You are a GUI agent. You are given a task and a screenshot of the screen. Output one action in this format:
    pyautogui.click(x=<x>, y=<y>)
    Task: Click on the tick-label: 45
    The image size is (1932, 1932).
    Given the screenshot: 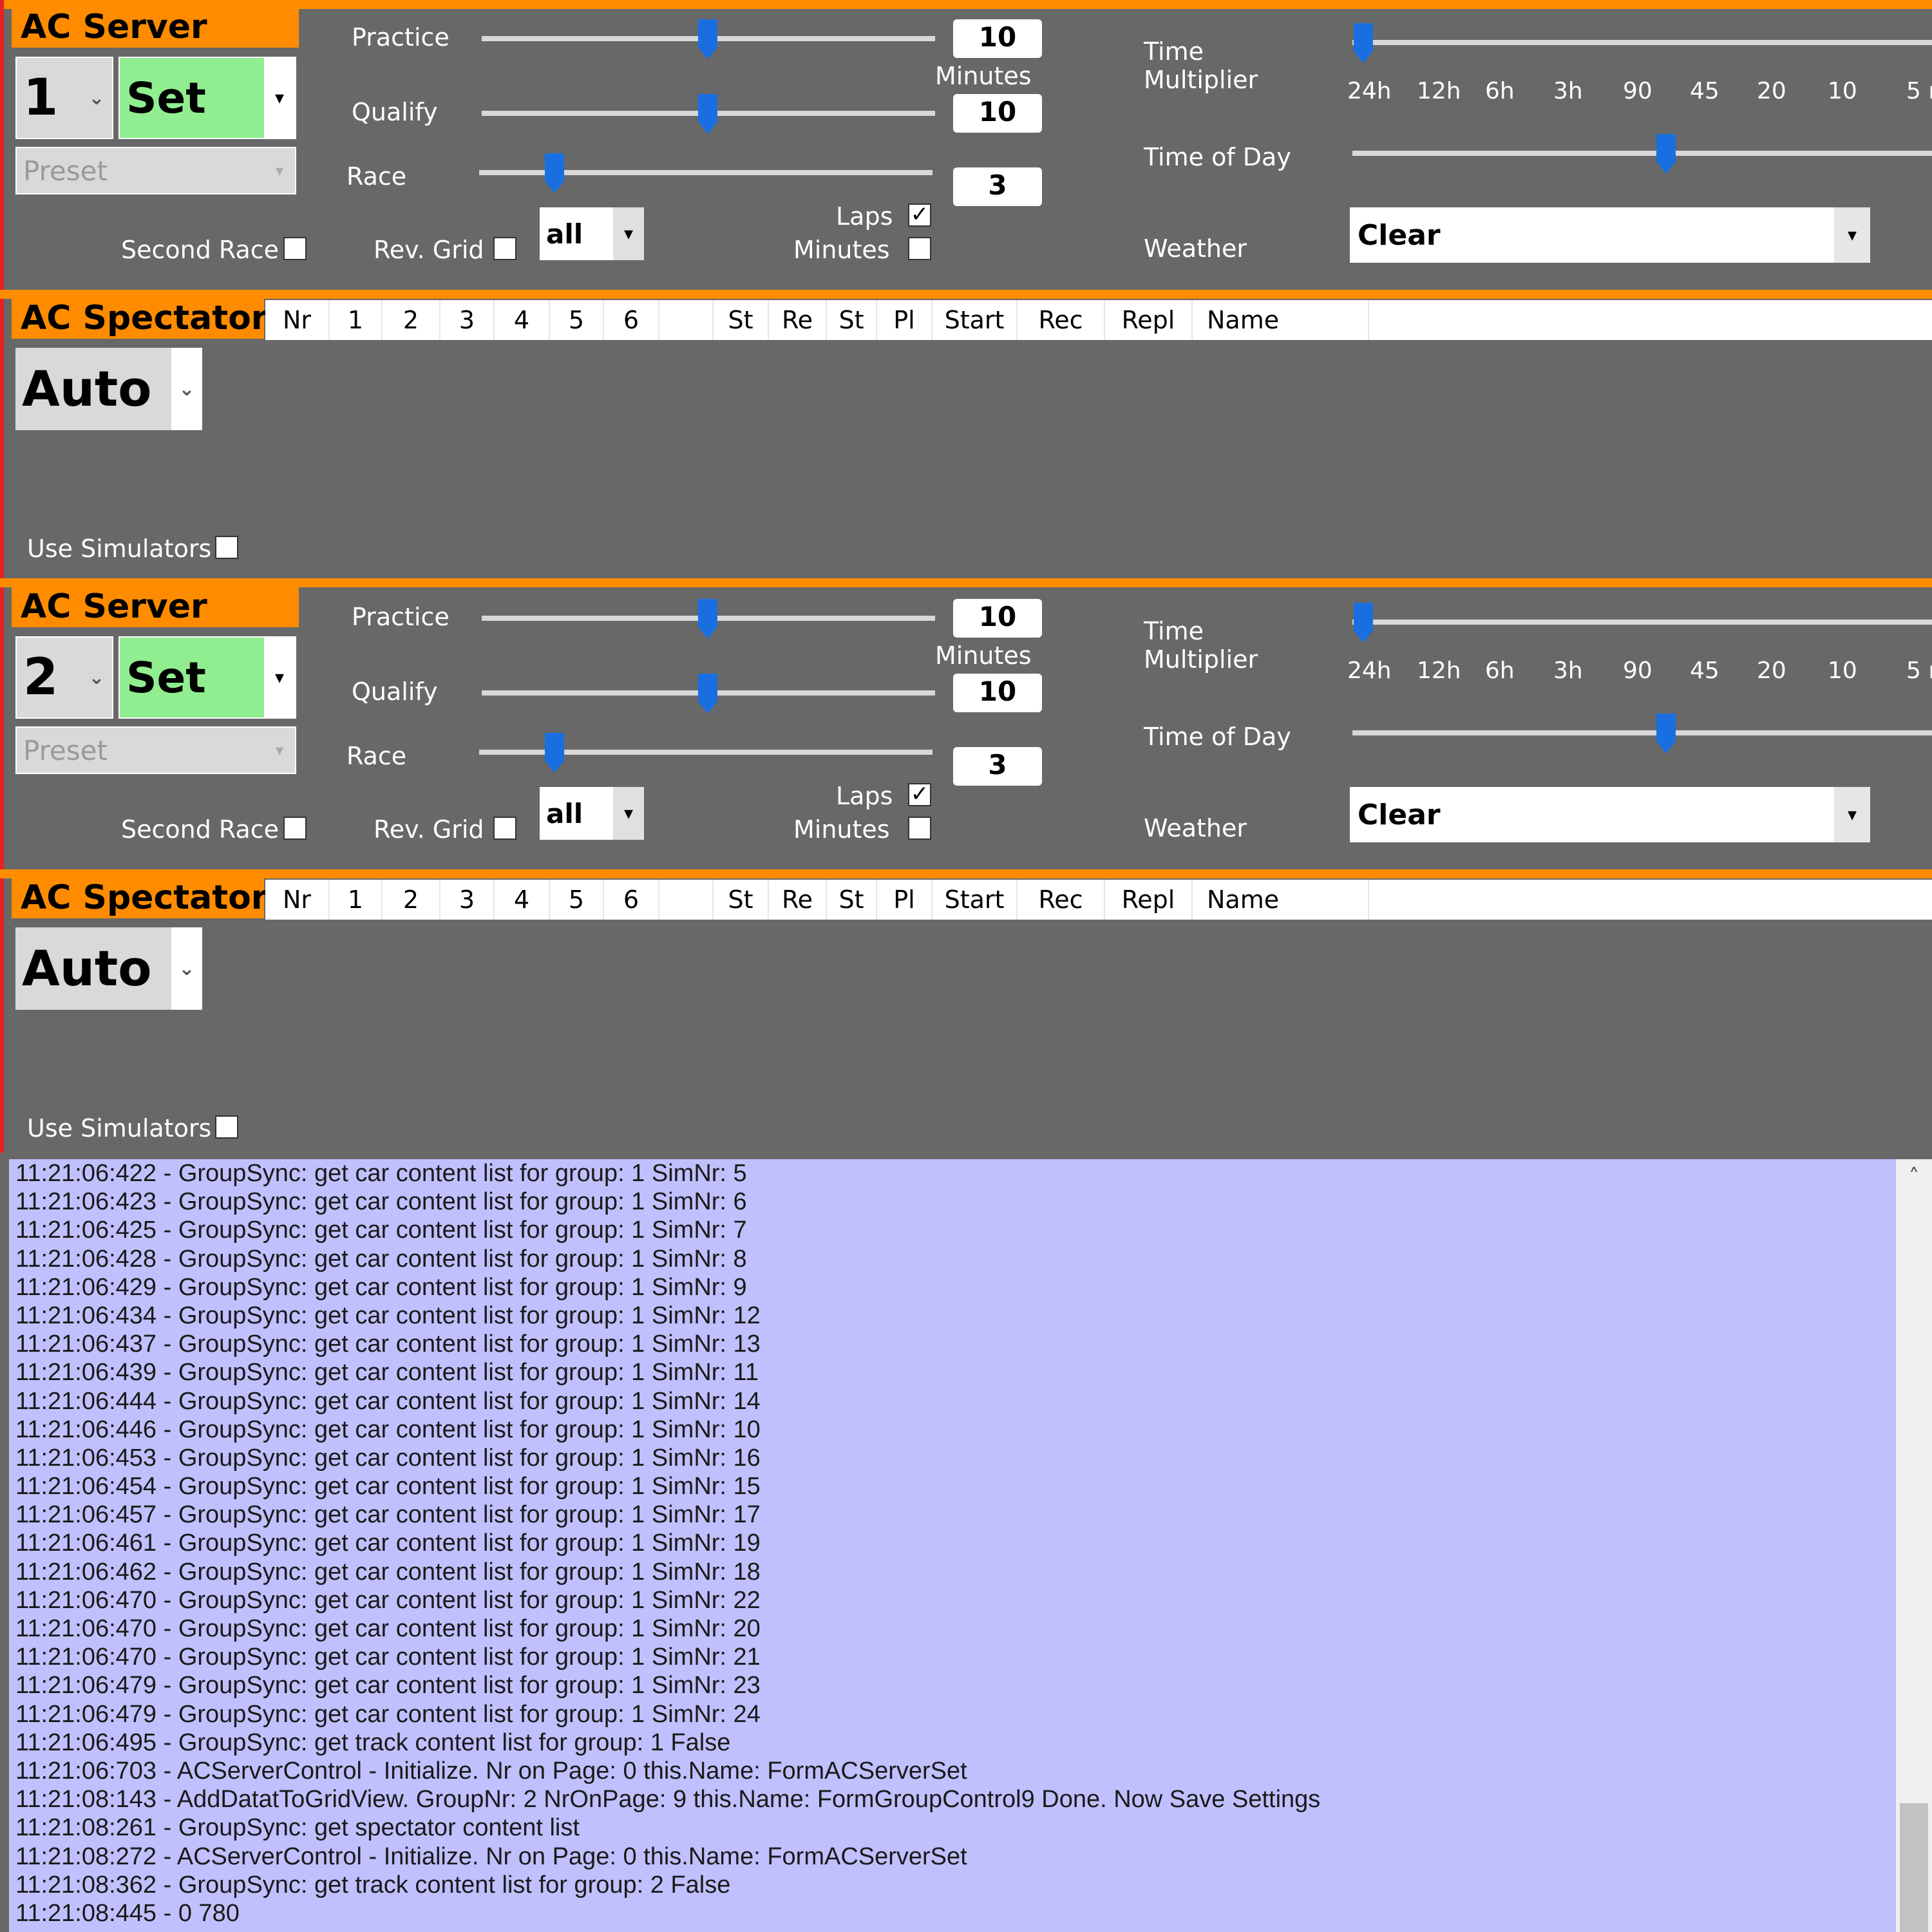 What is the action you would take?
    pyautogui.click(x=1704, y=671)
    